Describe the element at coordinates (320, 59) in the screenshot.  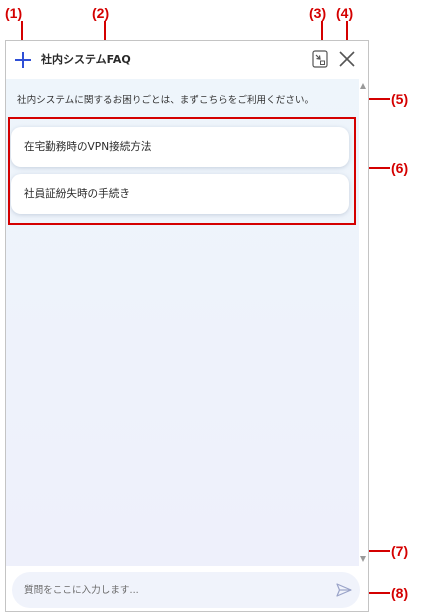
I see `minimize-icon` at that location.